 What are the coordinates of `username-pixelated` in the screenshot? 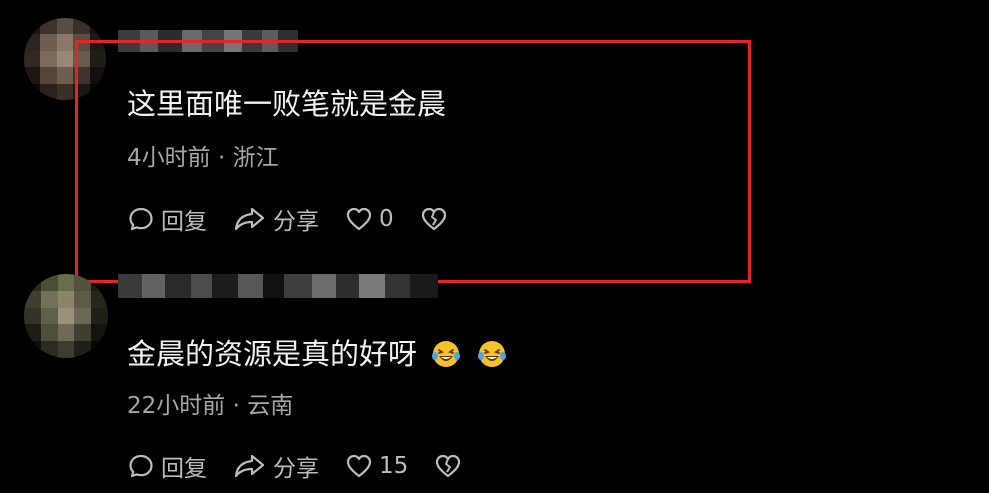 It's located at (278, 286).